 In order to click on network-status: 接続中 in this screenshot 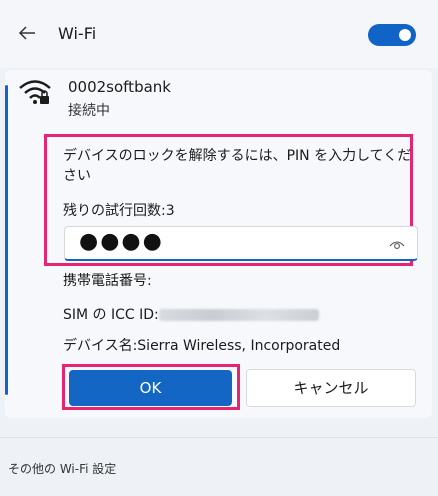, I will do `click(89, 111)`.